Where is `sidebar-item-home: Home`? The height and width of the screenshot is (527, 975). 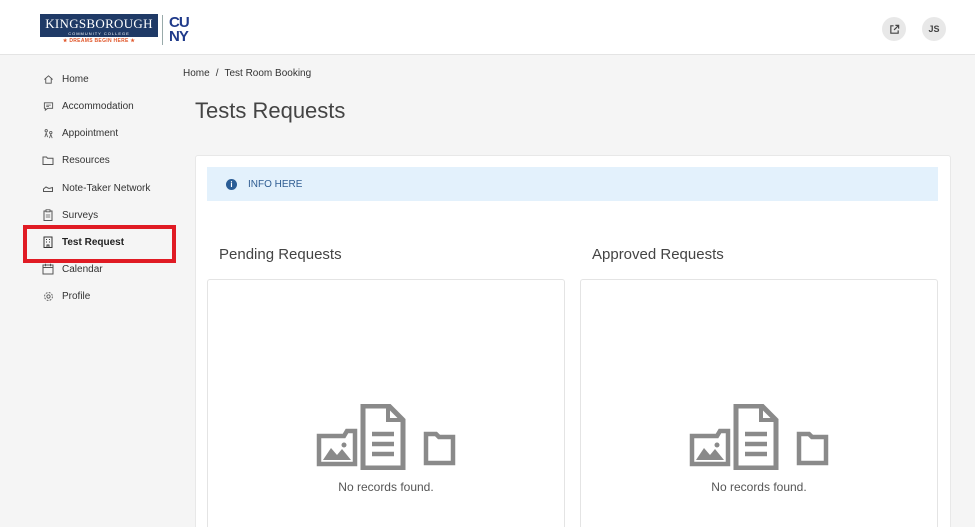
sidebar-item-home: Home is located at coordinates (65, 79).